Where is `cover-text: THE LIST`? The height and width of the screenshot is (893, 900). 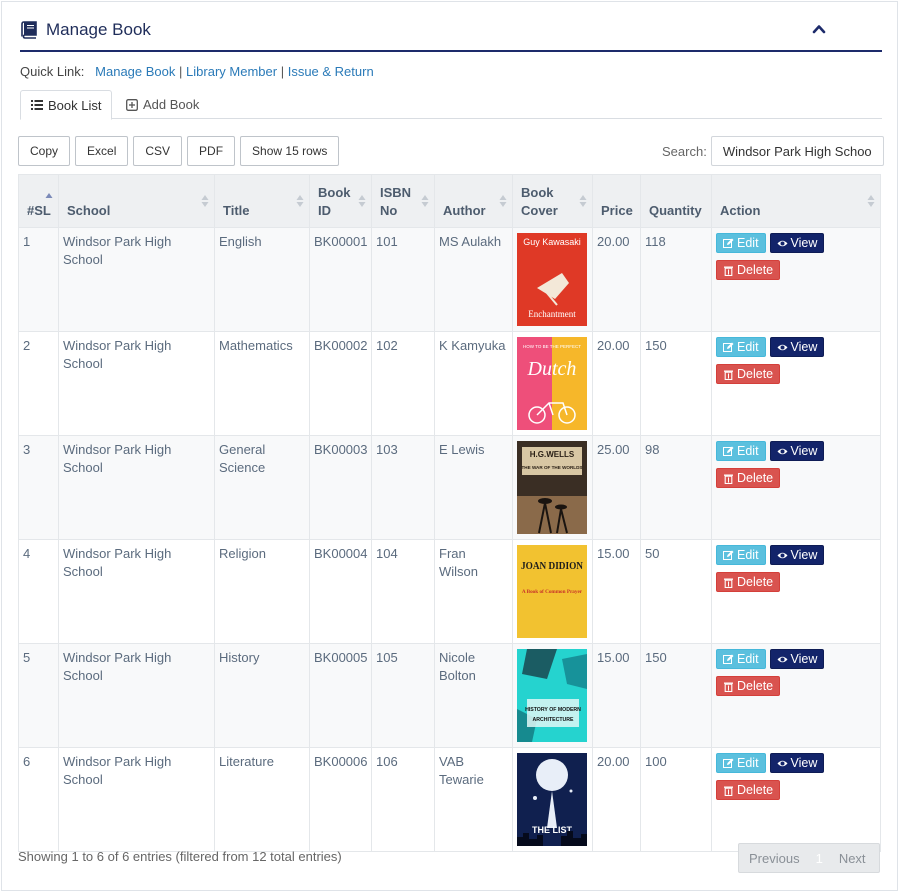 cover-text: THE LIST is located at coordinates (552, 830).